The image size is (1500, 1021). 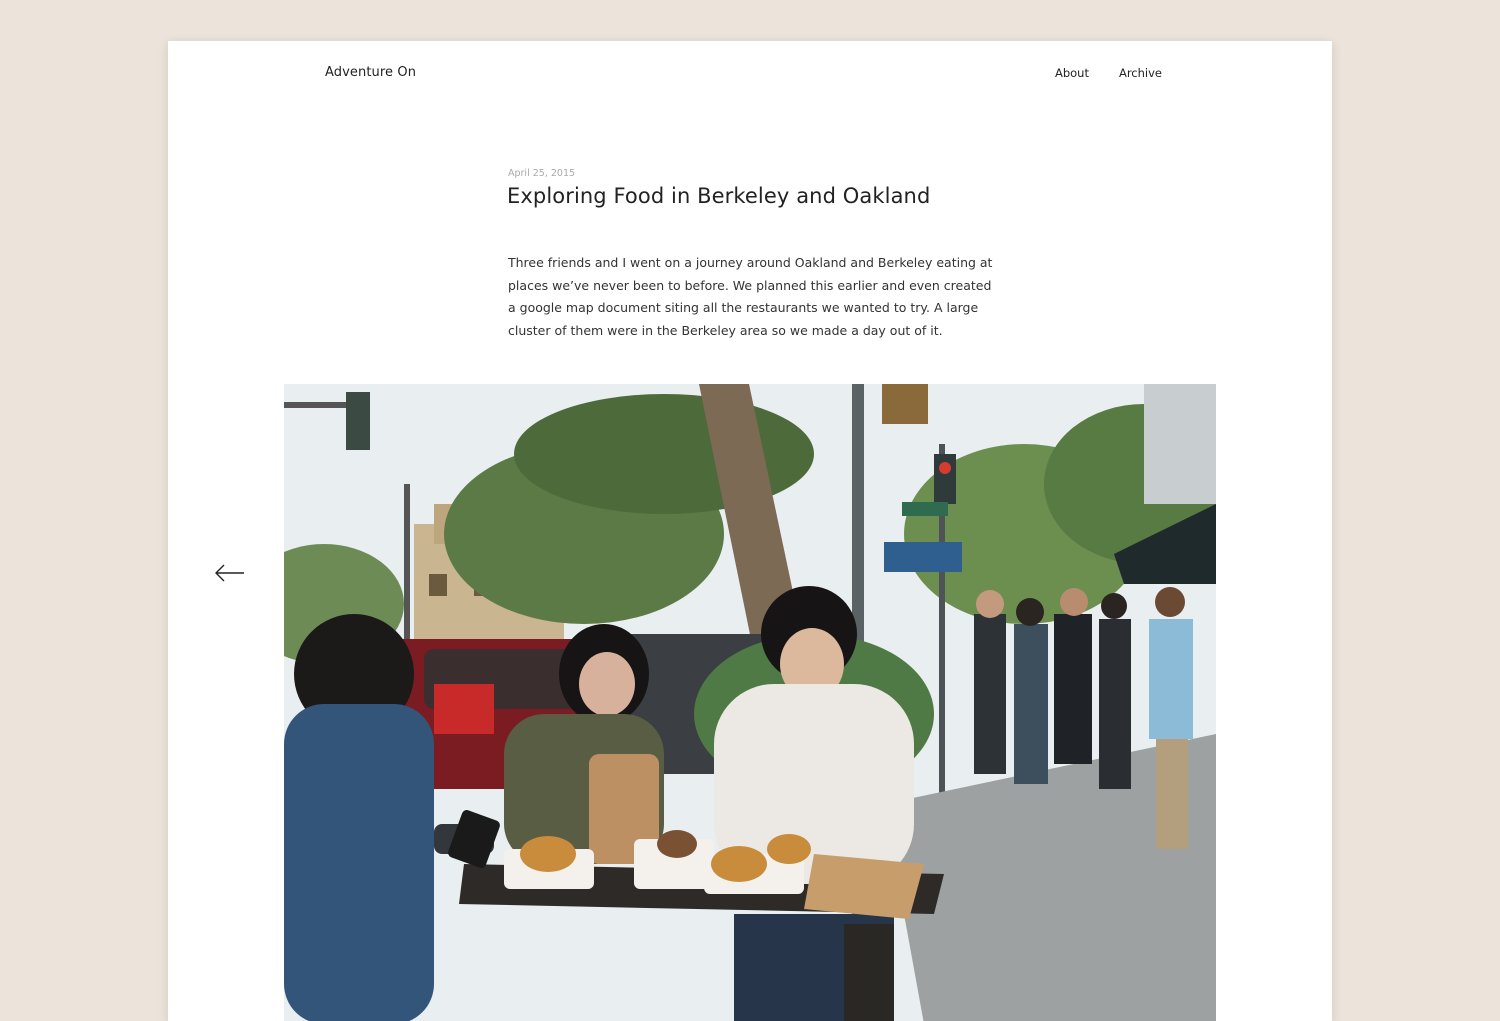 What do you see at coordinates (1072, 73) in the screenshot?
I see `nav-link-about: About` at bounding box center [1072, 73].